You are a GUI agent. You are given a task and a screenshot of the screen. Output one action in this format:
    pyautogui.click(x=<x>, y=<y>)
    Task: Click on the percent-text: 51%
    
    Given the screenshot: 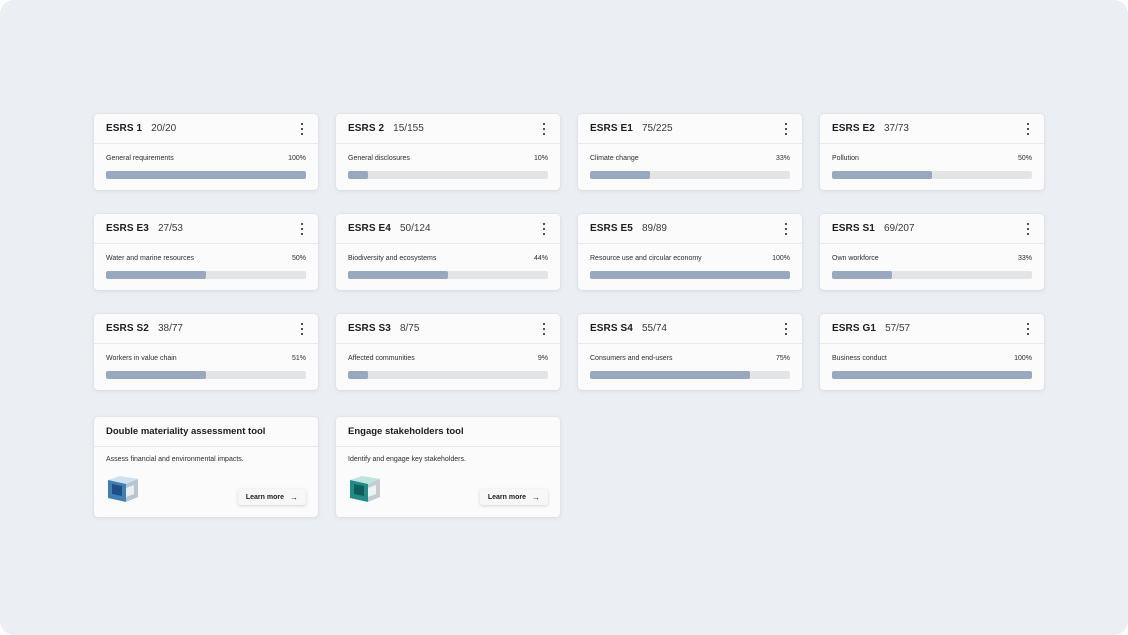 What is the action you would take?
    pyautogui.click(x=298, y=358)
    